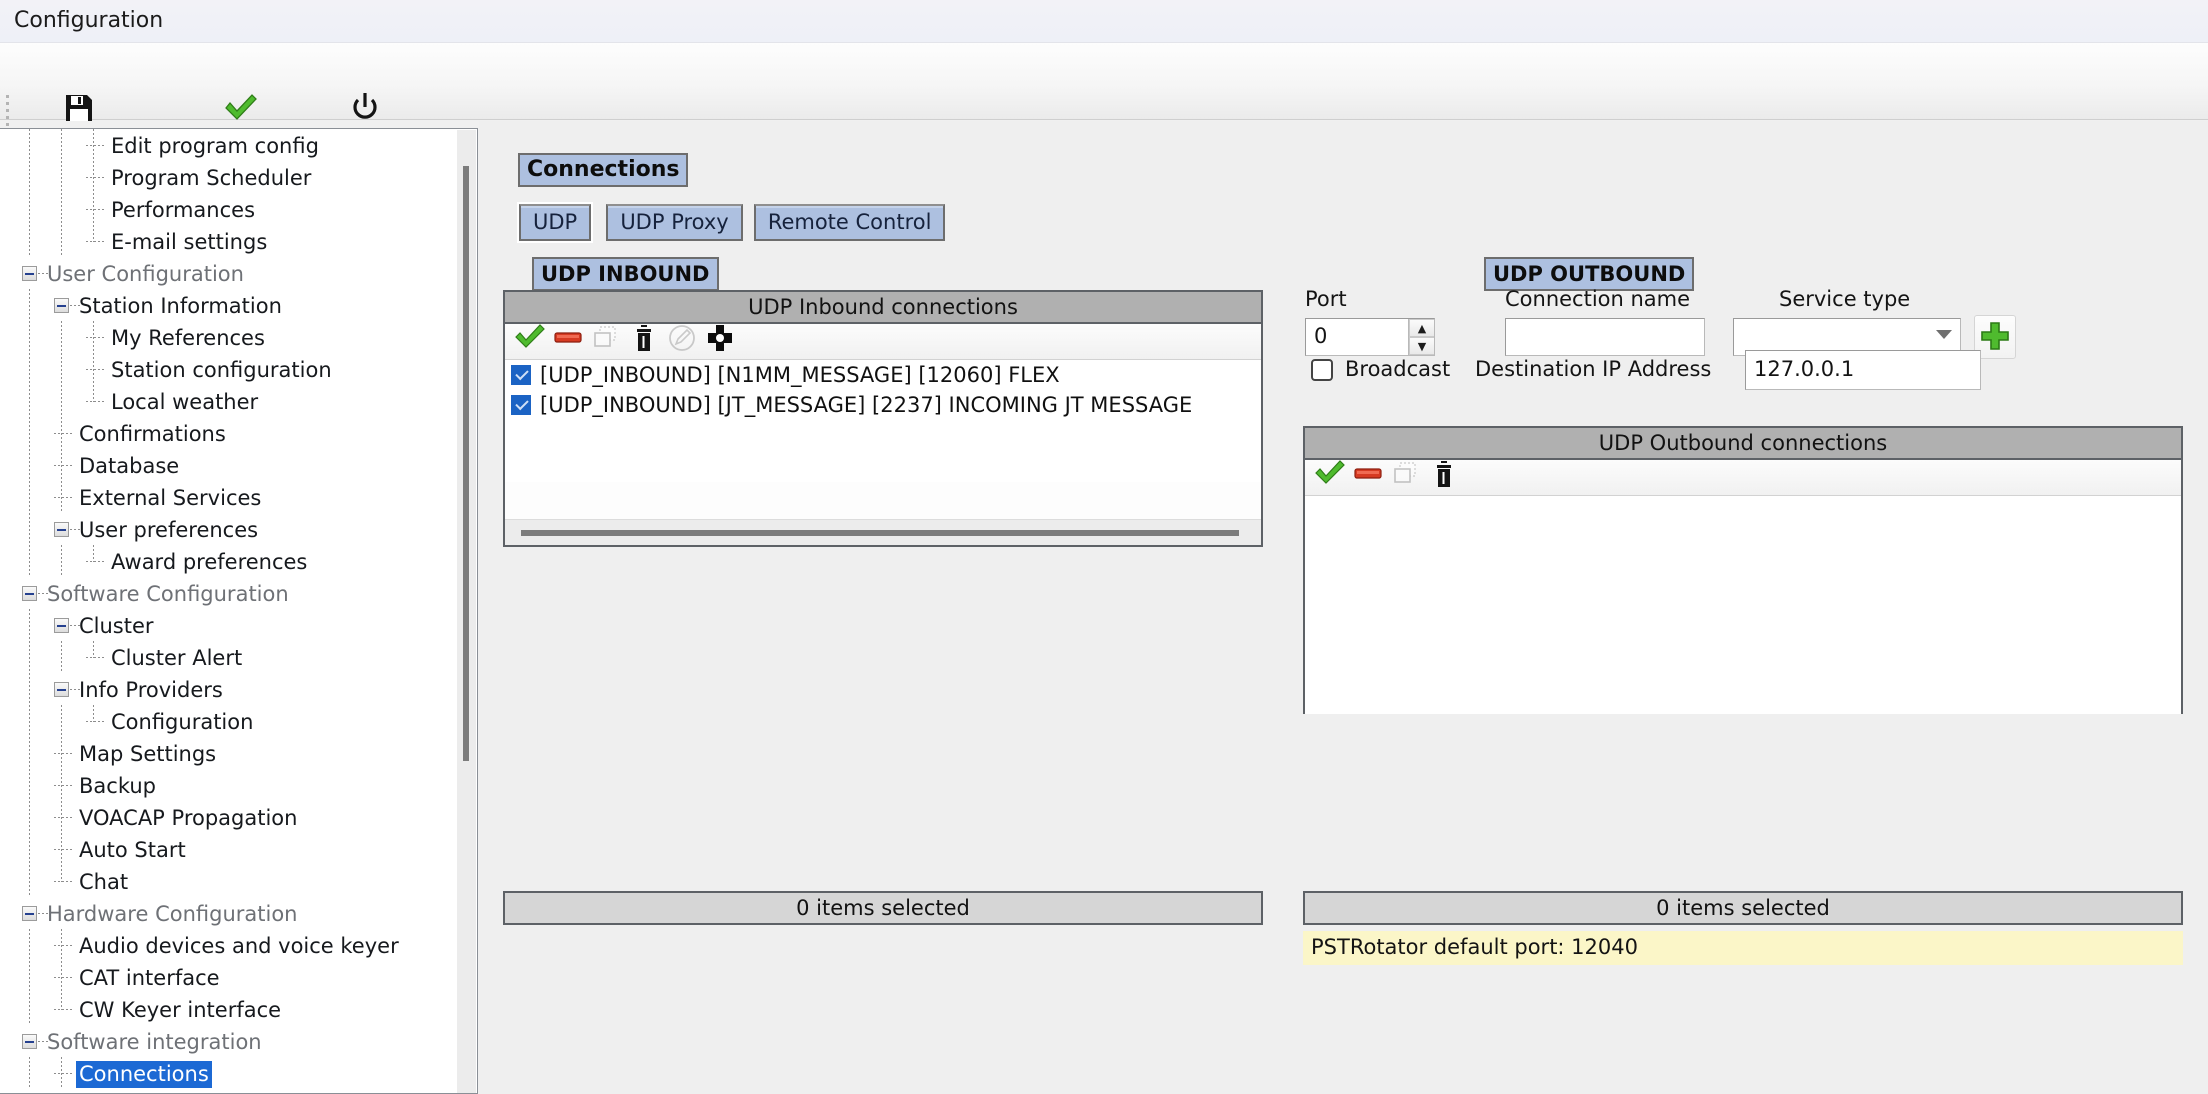  I want to click on port-stepper: ▲ ▼, so click(1421, 337).